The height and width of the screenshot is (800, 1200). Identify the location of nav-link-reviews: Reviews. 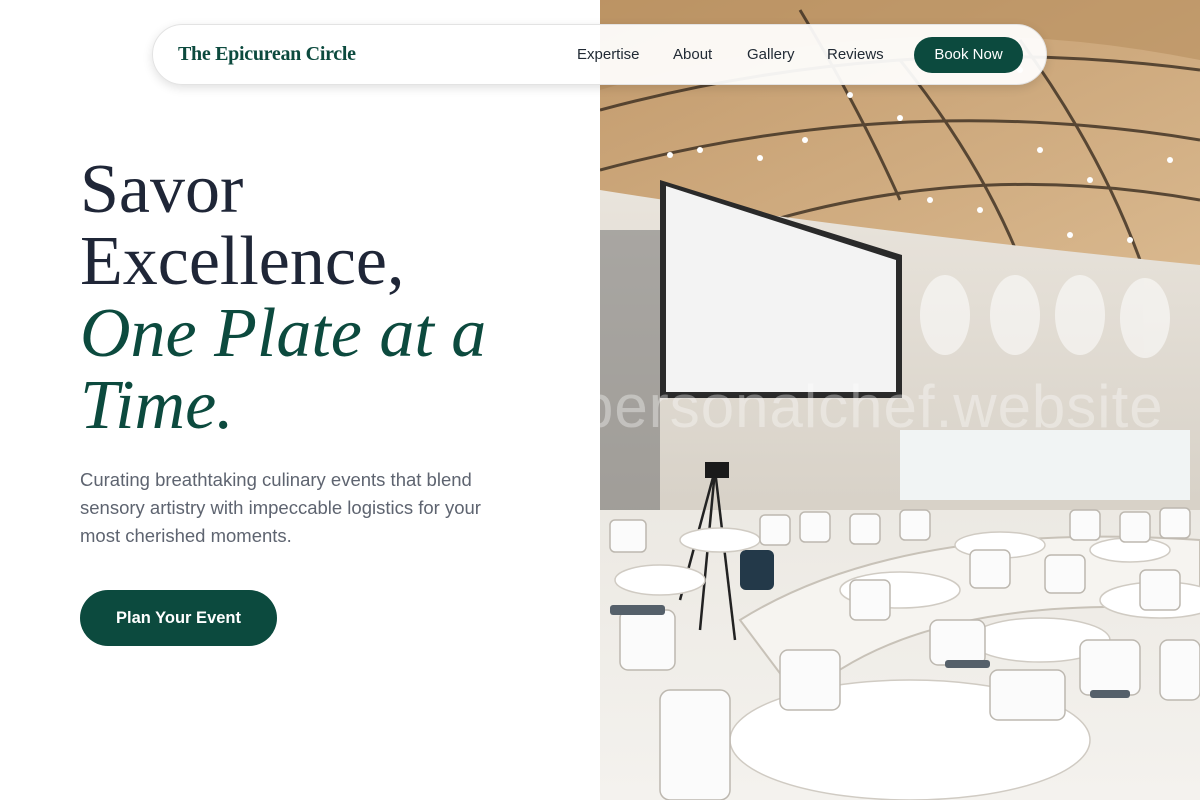
(855, 54).